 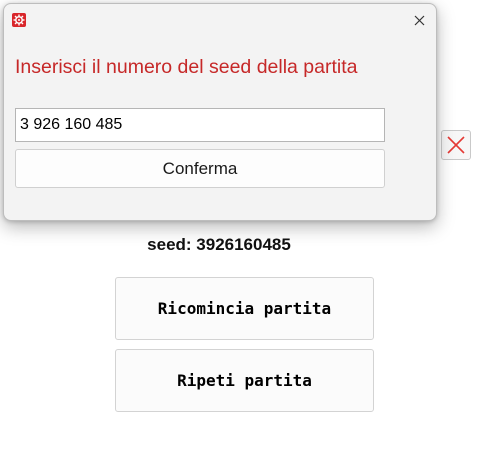 I want to click on close-icon, so click(x=419, y=20).